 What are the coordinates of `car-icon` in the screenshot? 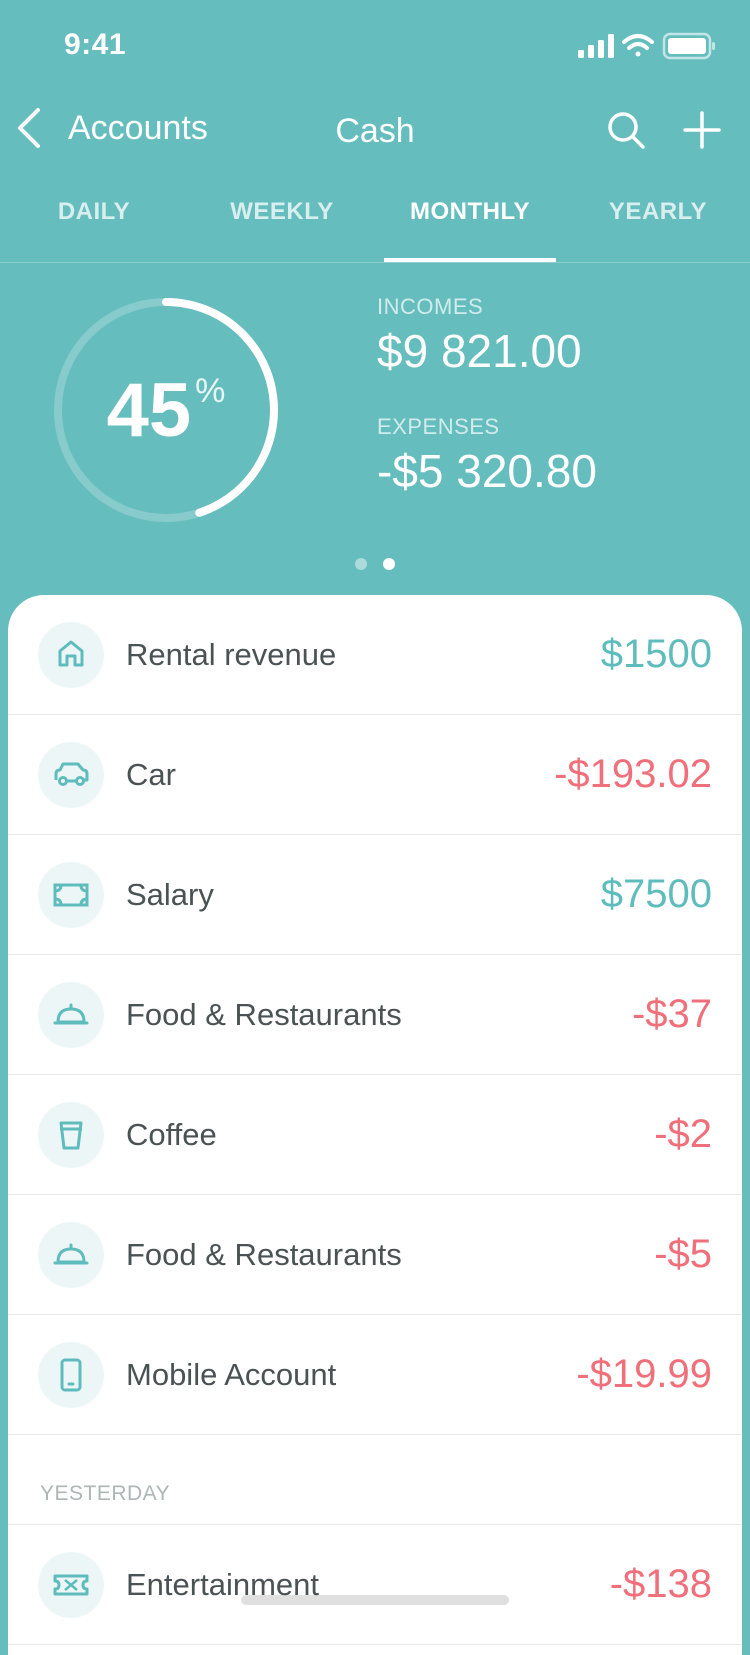 It's located at (71, 774).